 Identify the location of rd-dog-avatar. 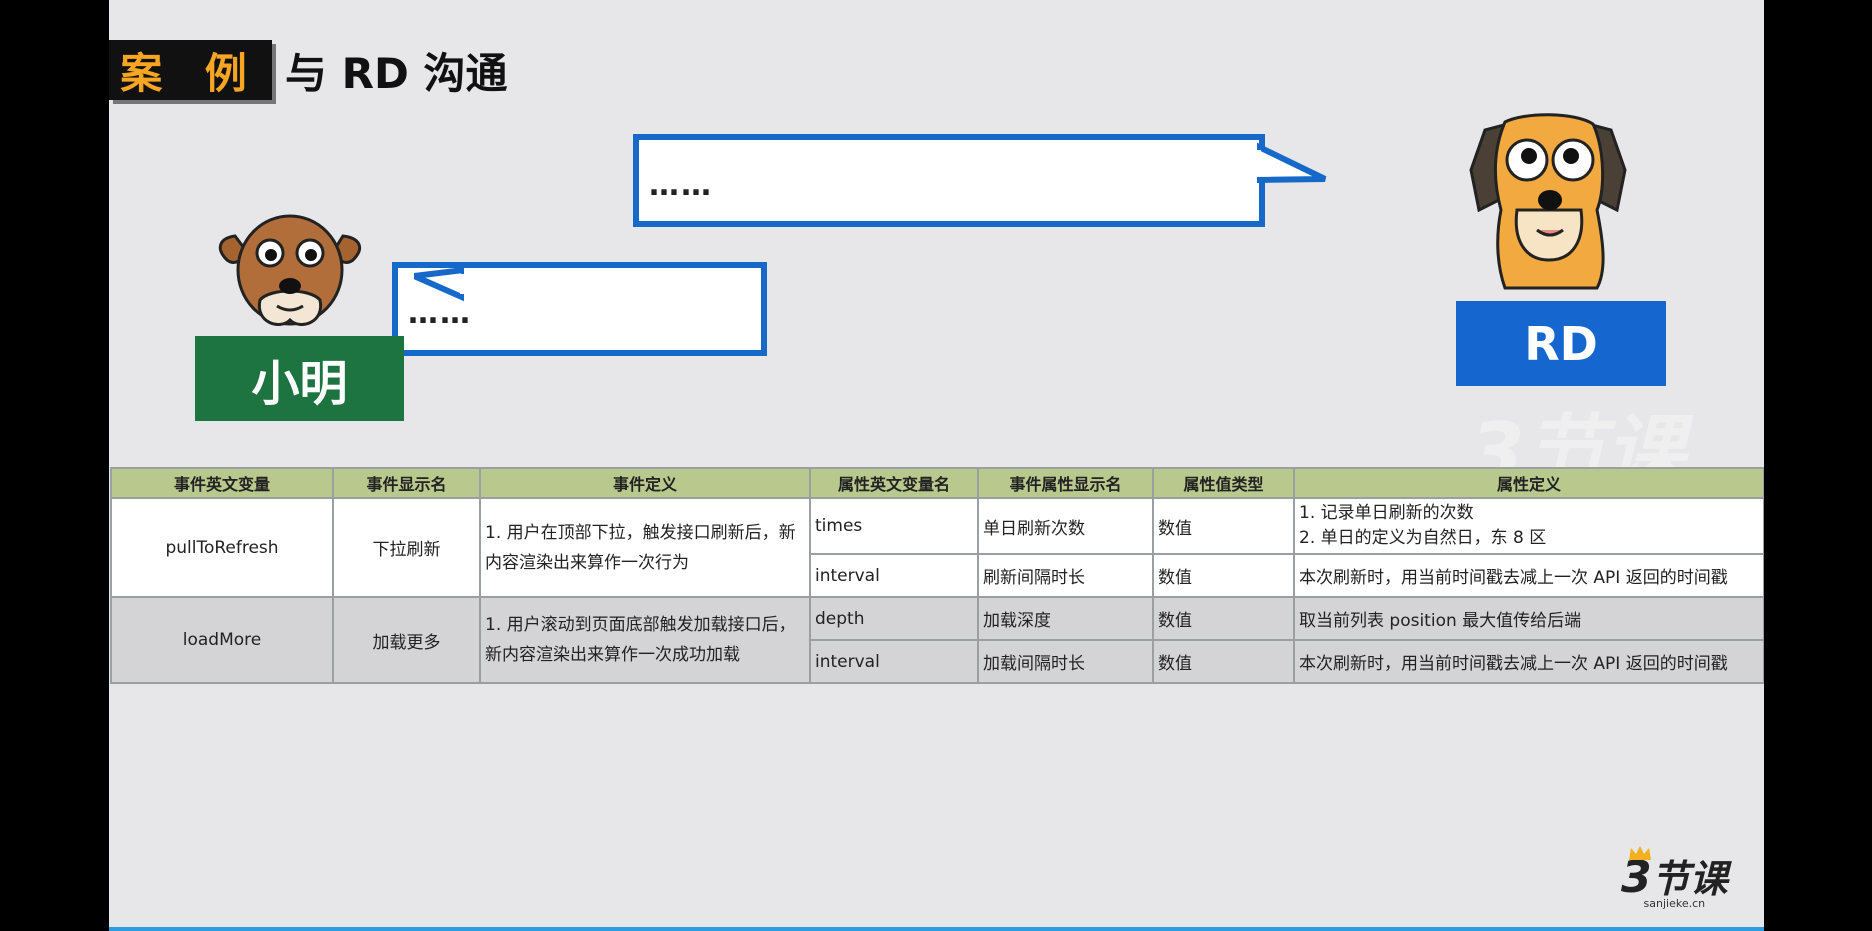
(1548, 201).